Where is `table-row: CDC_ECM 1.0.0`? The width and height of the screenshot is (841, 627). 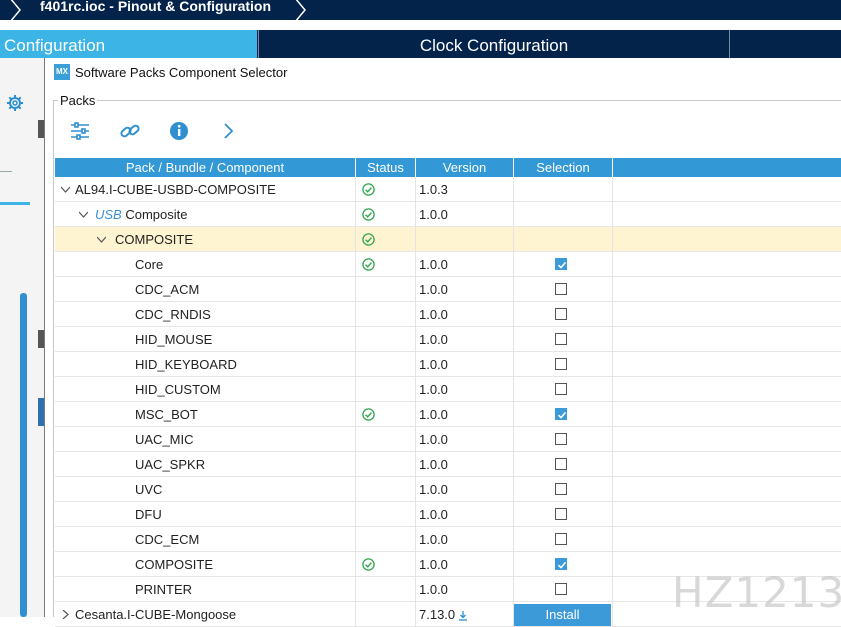
table-row: CDC_ECM 1.0.0 is located at coordinates (448, 539).